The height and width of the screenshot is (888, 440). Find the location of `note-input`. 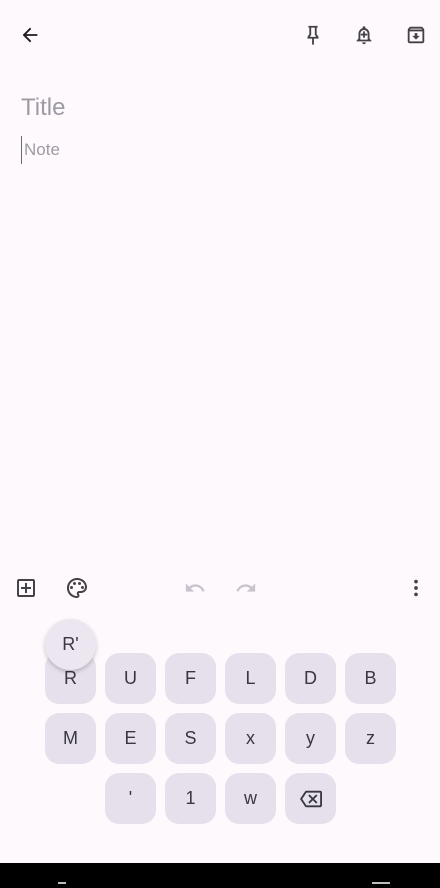

note-input is located at coordinates (221, 150).